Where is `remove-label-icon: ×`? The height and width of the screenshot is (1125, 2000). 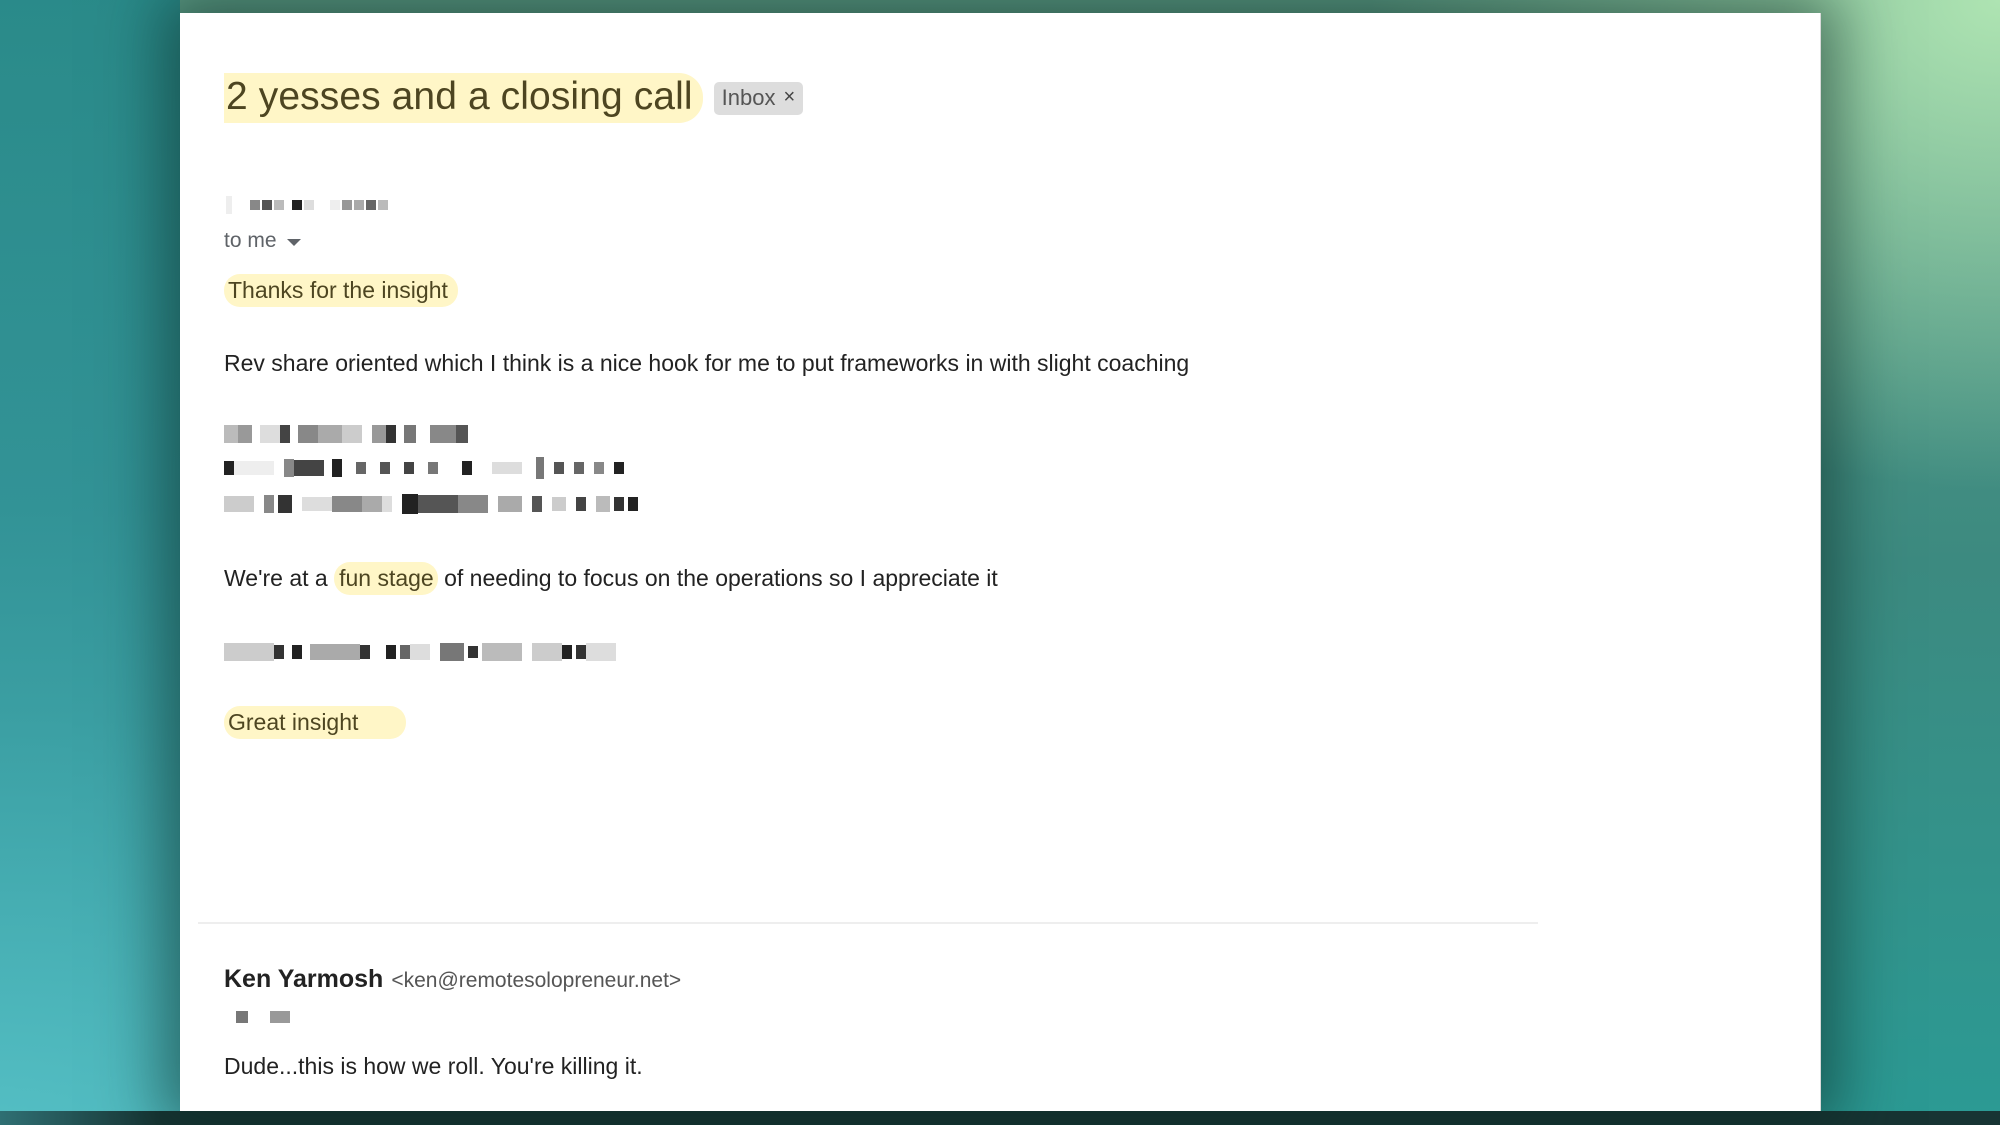
remove-label-icon: × is located at coordinates (789, 97).